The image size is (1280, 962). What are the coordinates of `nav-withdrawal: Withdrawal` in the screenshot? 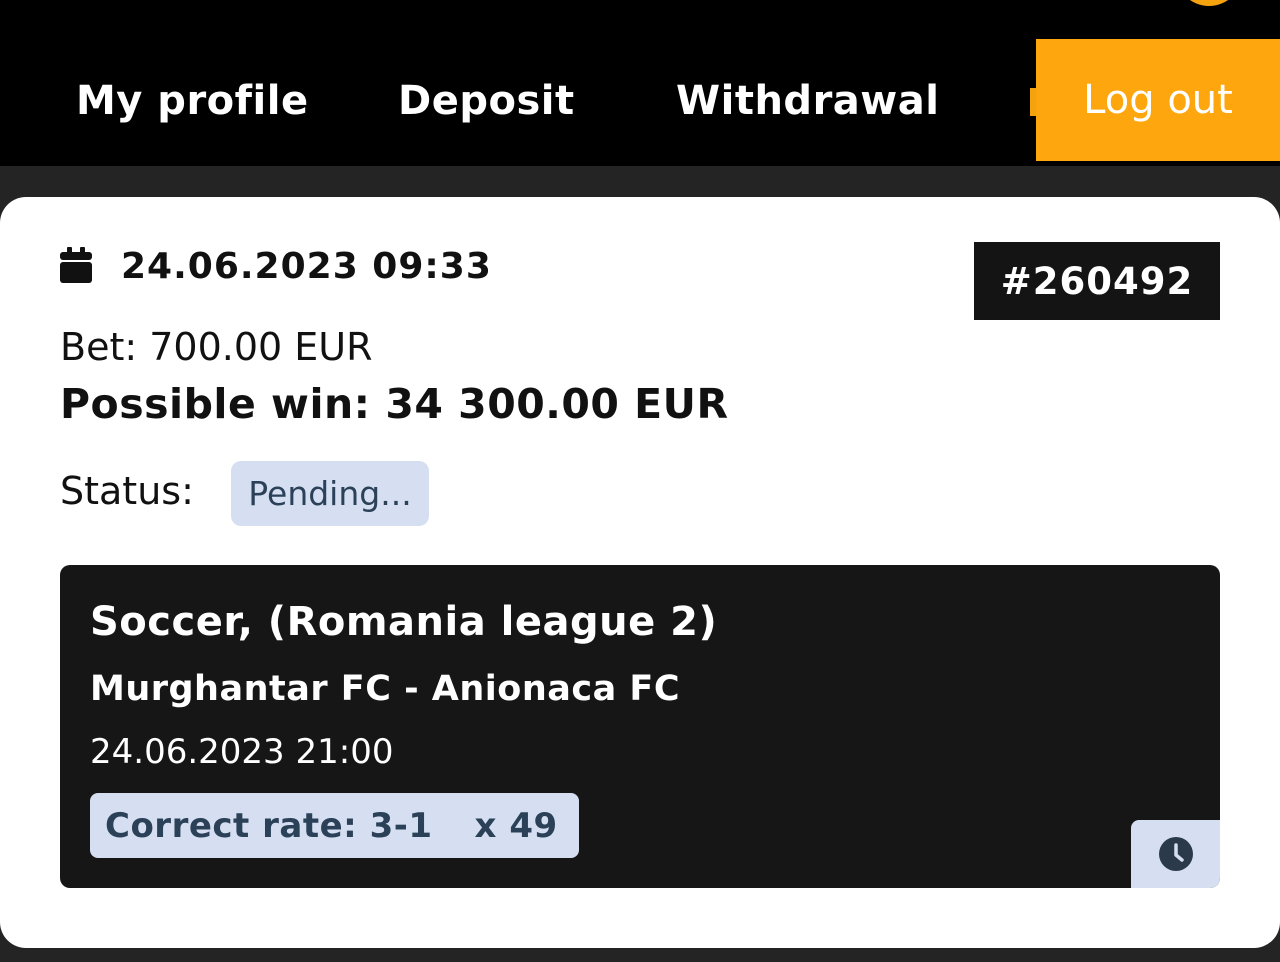 It's located at (807, 101).